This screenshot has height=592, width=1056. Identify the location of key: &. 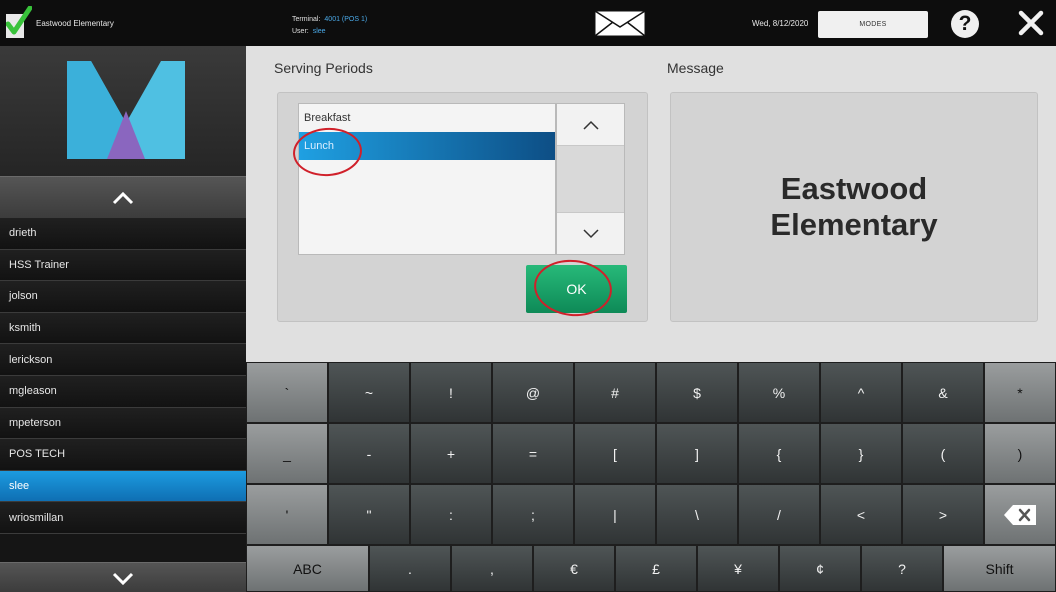
(943, 392).